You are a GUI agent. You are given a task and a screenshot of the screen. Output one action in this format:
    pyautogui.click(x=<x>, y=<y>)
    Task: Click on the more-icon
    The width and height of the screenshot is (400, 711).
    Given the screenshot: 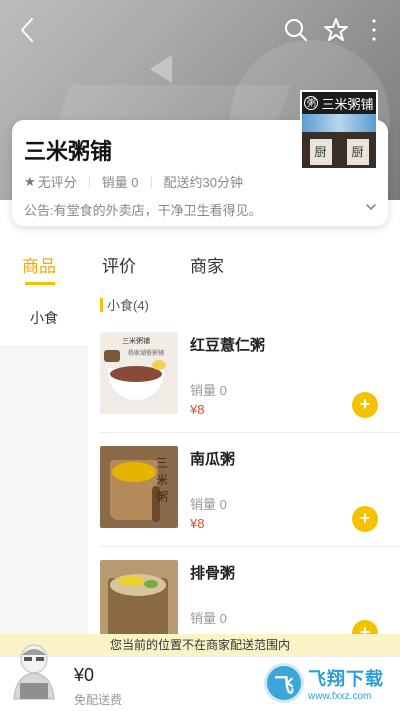 What is the action you would take?
    pyautogui.click(x=374, y=30)
    